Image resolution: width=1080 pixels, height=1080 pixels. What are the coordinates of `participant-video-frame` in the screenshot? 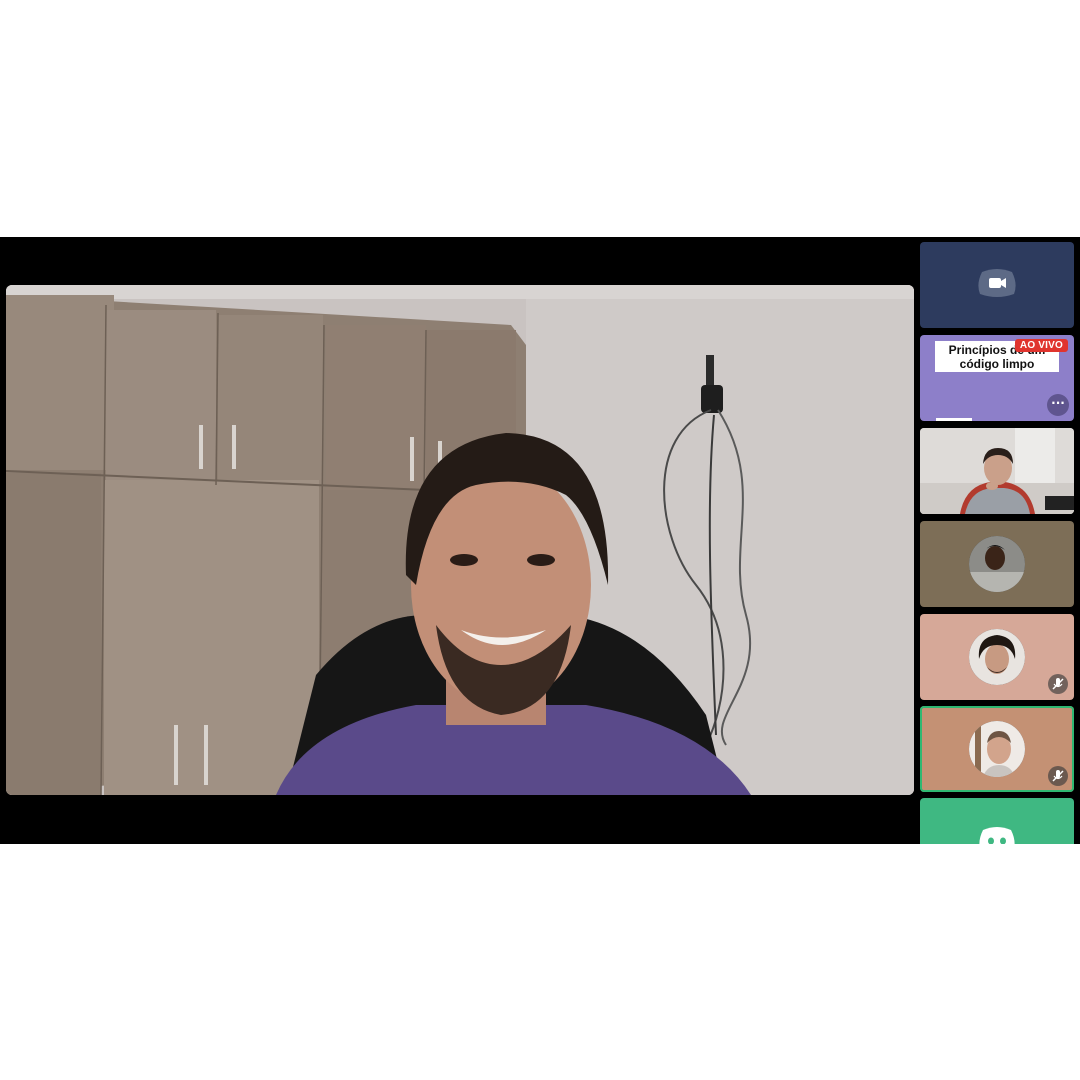 It's located at (997, 471).